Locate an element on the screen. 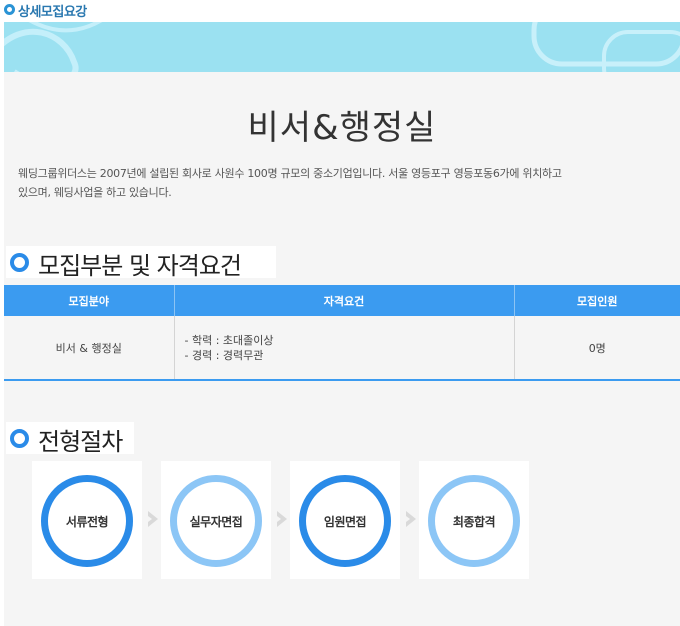 The image size is (680, 626). section-title: 전형절차 is located at coordinates (80, 442).